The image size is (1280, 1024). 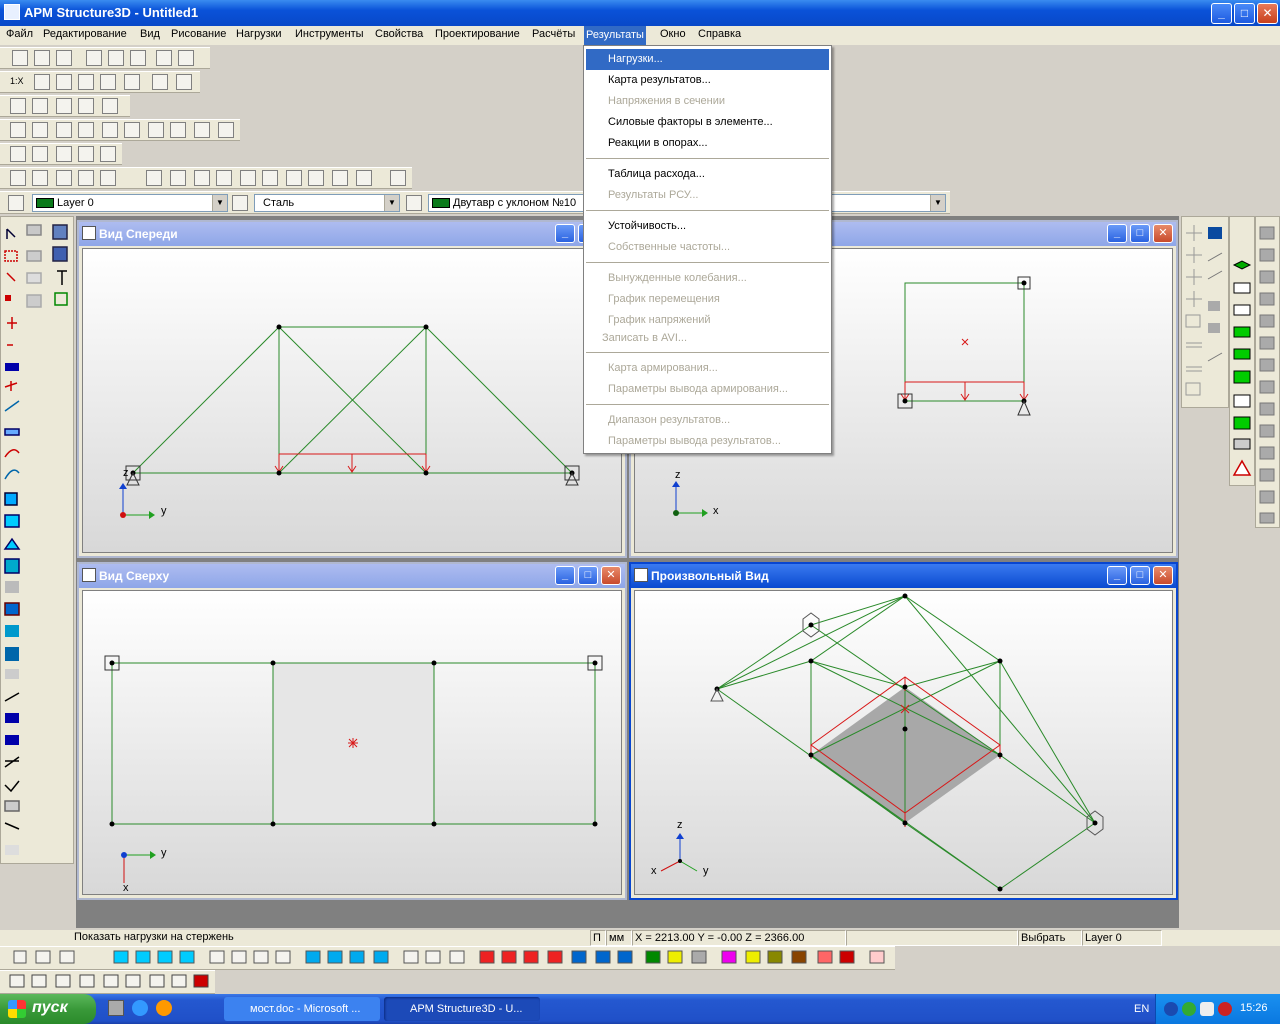 I want to click on window-iso-view: Произвольный Вид _ □ ✕ z x y, so click(x=903, y=731).